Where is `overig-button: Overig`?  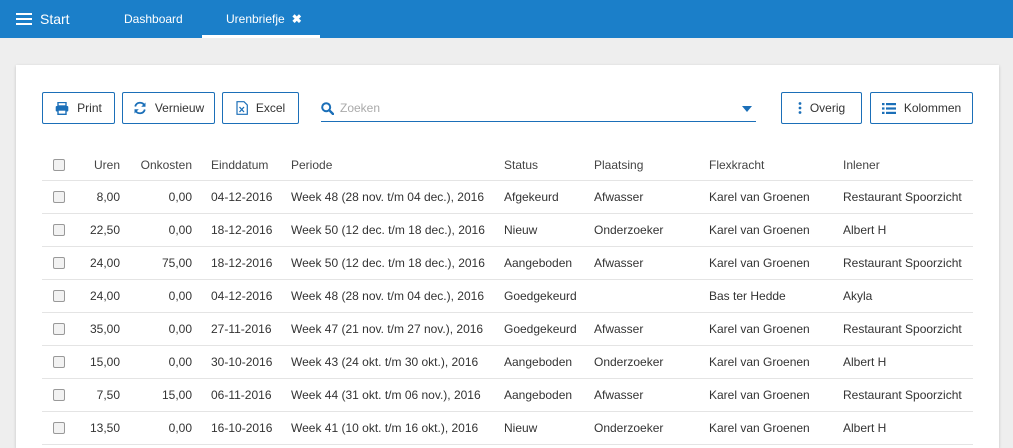 overig-button: Overig is located at coordinates (821, 108).